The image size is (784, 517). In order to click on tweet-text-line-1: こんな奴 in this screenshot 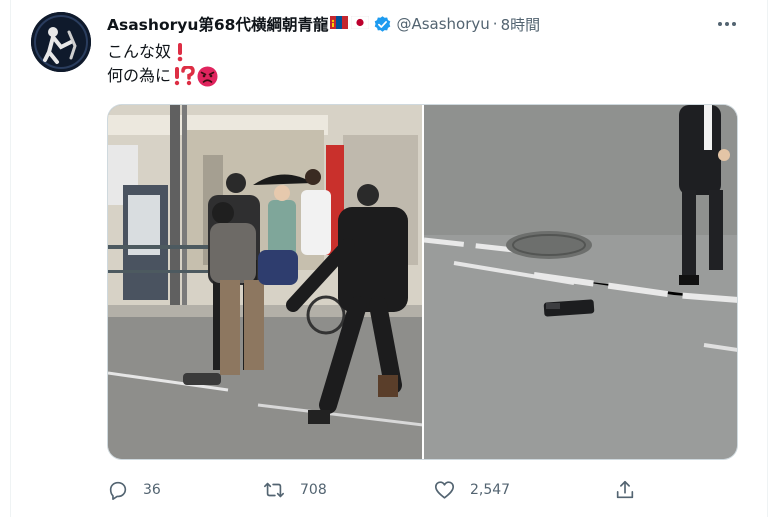, I will do `click(162, 52)`.